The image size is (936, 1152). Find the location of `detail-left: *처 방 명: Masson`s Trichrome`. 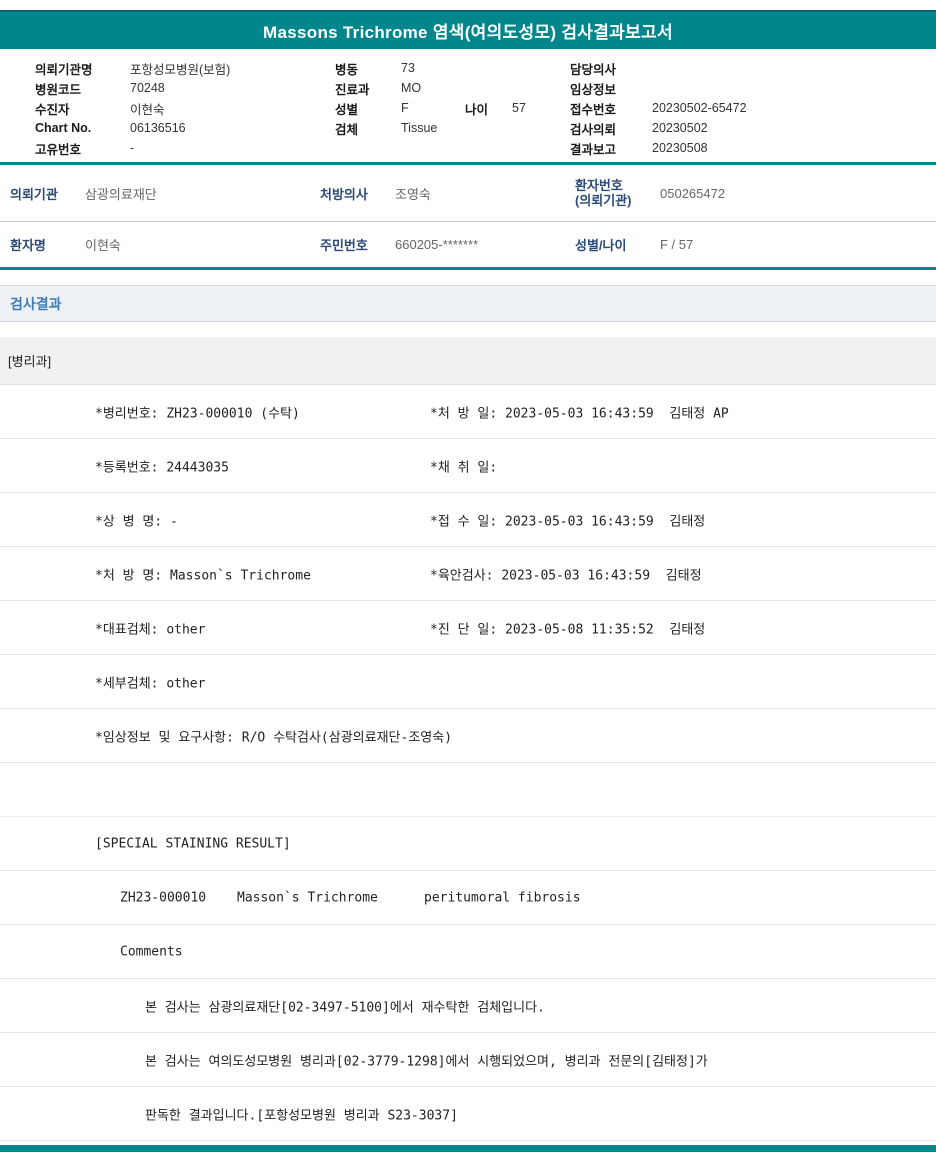

detail-left: *처 방 명: Masson`s Trichrome is located at coordinates (203, 575).